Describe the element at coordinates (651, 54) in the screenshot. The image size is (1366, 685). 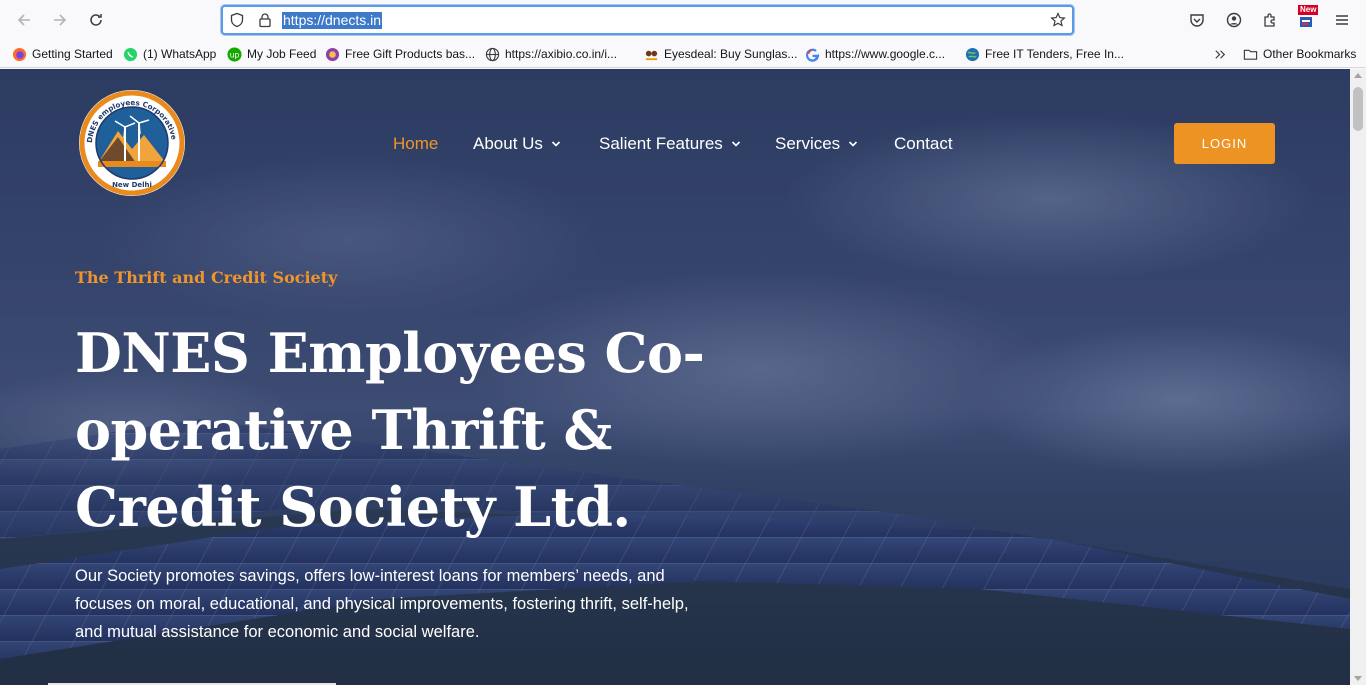
I see `eyesdeal-icon` at that location.